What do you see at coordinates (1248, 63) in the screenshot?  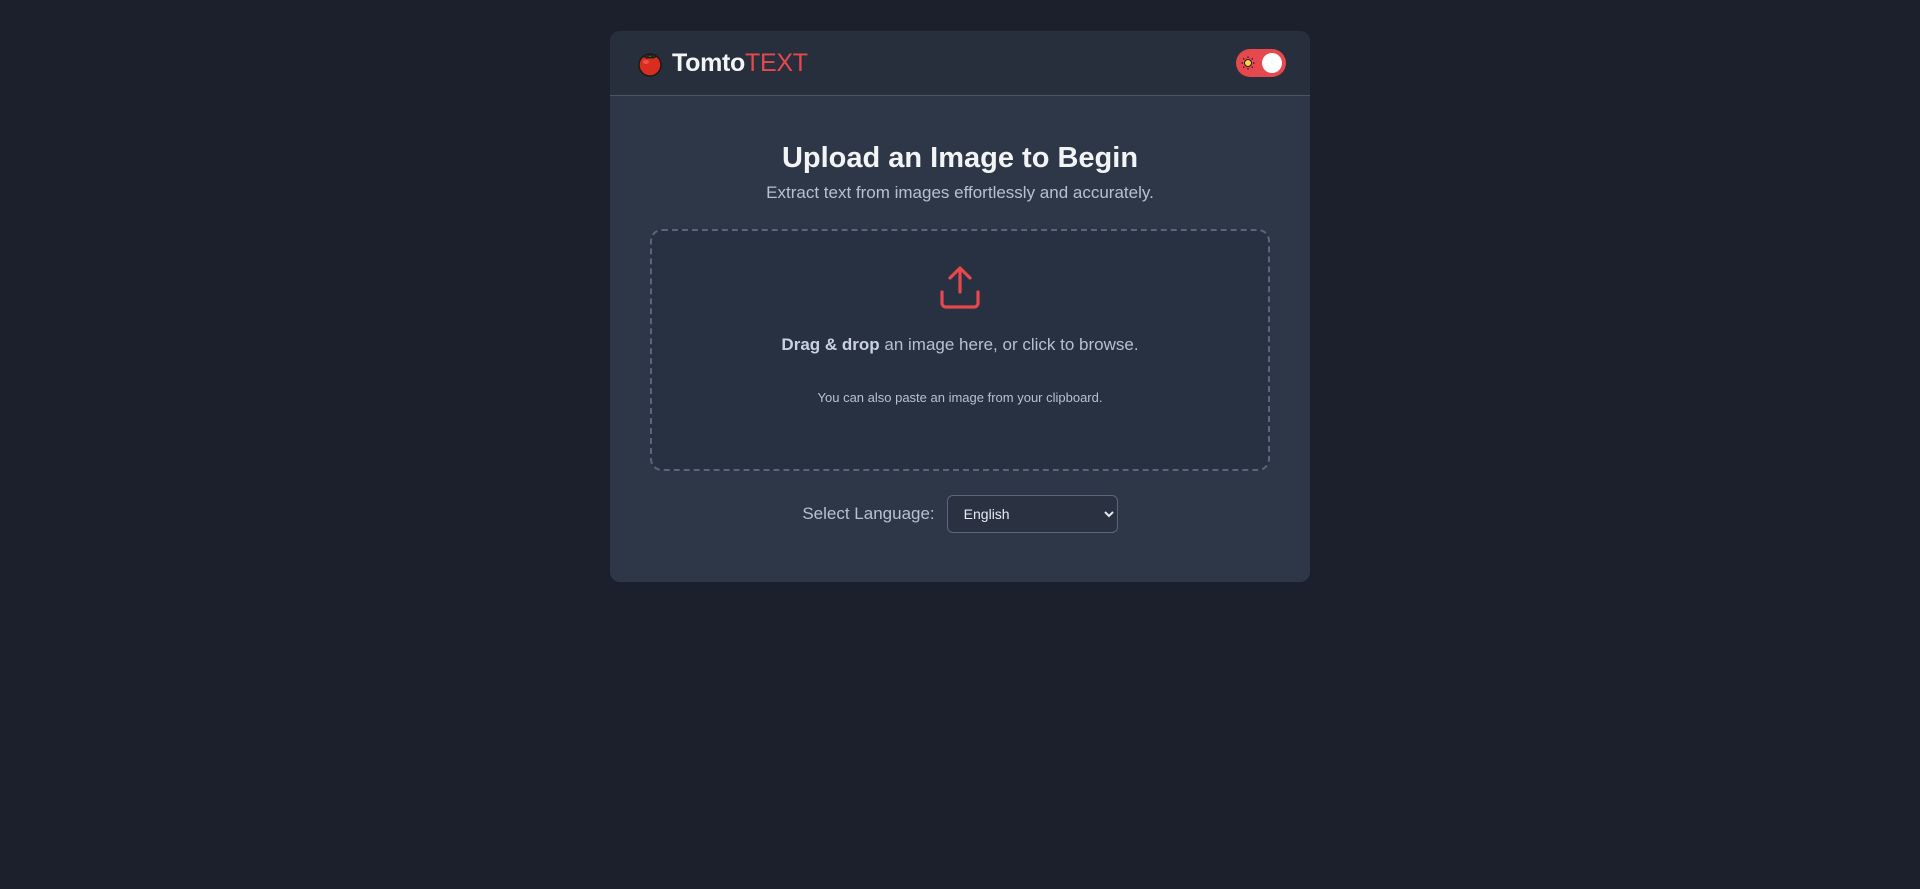 I see `sun-icon` at bounding box center [1248, 63].